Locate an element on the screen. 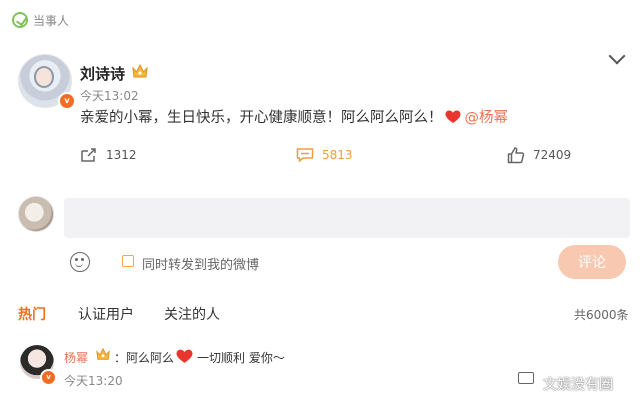  repost-button: 1312 is located at coordinates (108, 155).